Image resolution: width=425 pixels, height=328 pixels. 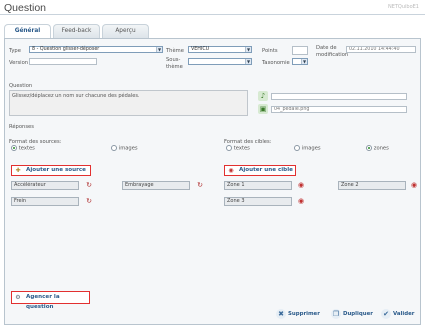 What do you see at coordinates (300, 50) in the screenshot?
I see `points-field` at bounding box center [300, 50].